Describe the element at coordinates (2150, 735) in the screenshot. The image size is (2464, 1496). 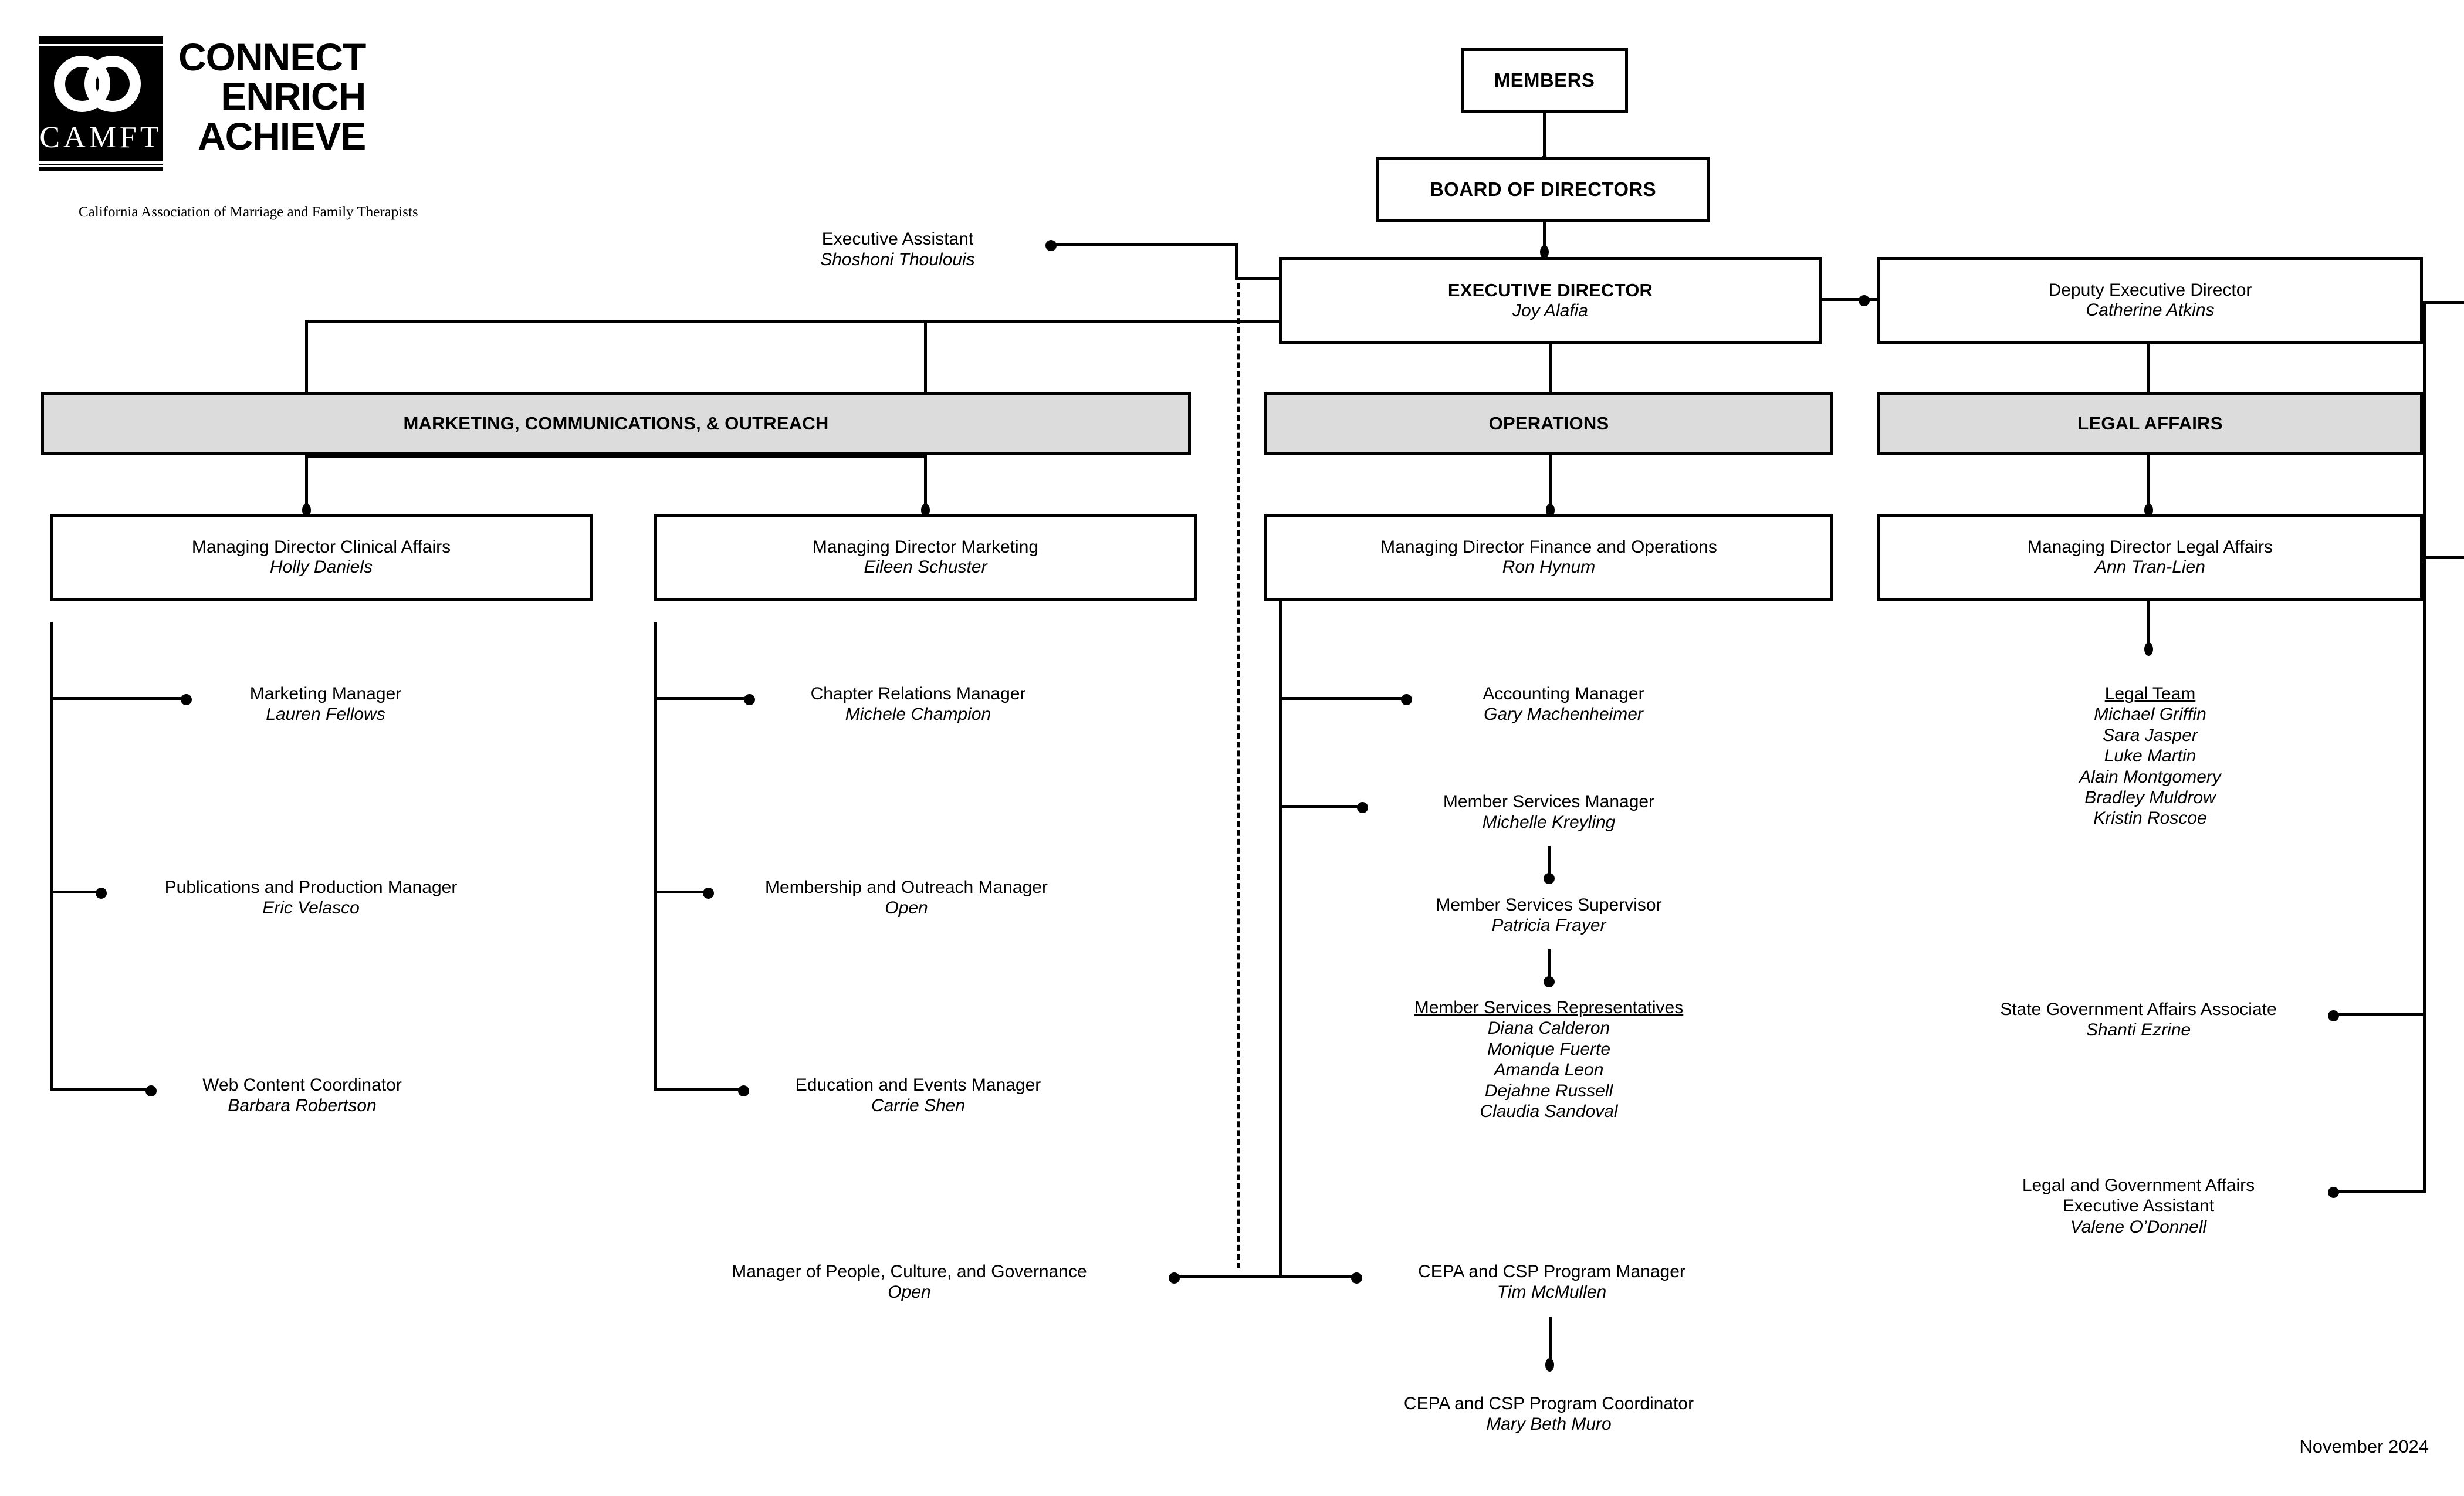
I see `legal-team-member-2: Sara Jasper` at that location.